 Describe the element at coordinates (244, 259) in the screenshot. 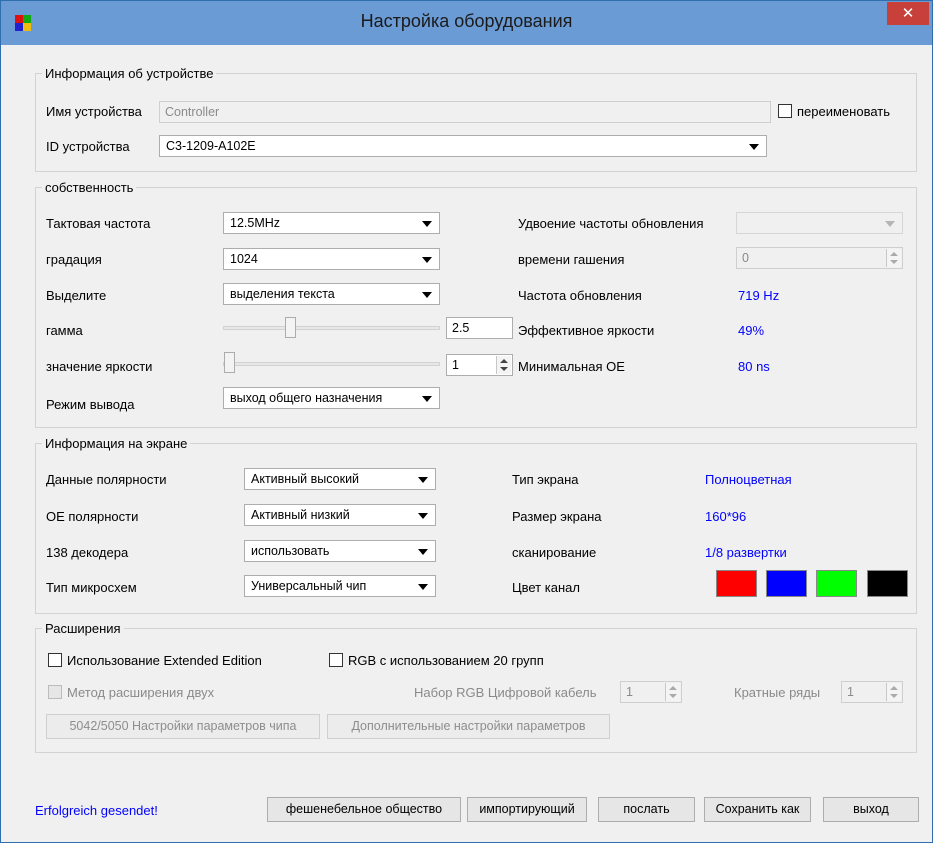

I see `gradation-value: 1024` at that location.